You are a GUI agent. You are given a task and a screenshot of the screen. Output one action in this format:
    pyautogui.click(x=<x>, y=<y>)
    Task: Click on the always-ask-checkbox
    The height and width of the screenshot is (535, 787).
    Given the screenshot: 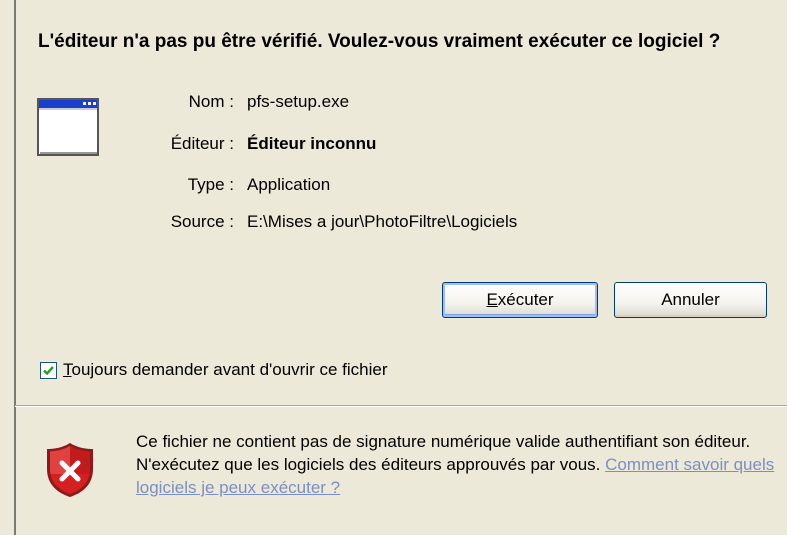 What is the action you would take?
    pyautogui.click(x=48, y=370)
    